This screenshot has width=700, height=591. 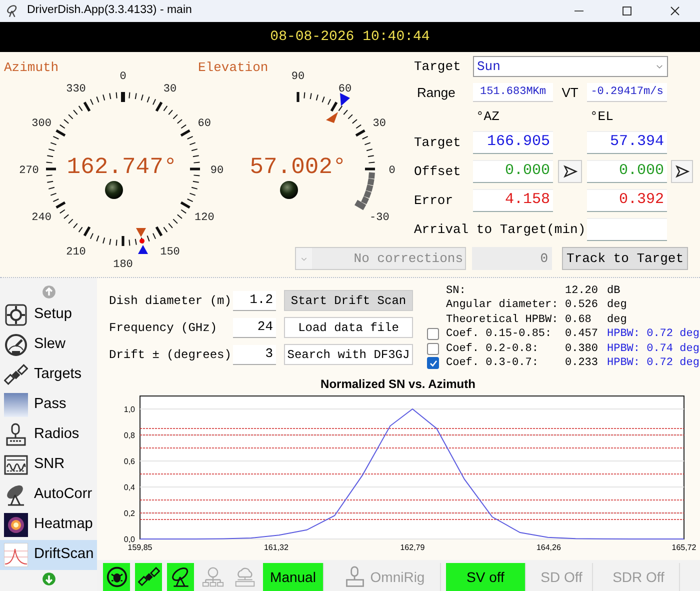 I want to click on stat-value: 0.380, so click(x=582, y=349).